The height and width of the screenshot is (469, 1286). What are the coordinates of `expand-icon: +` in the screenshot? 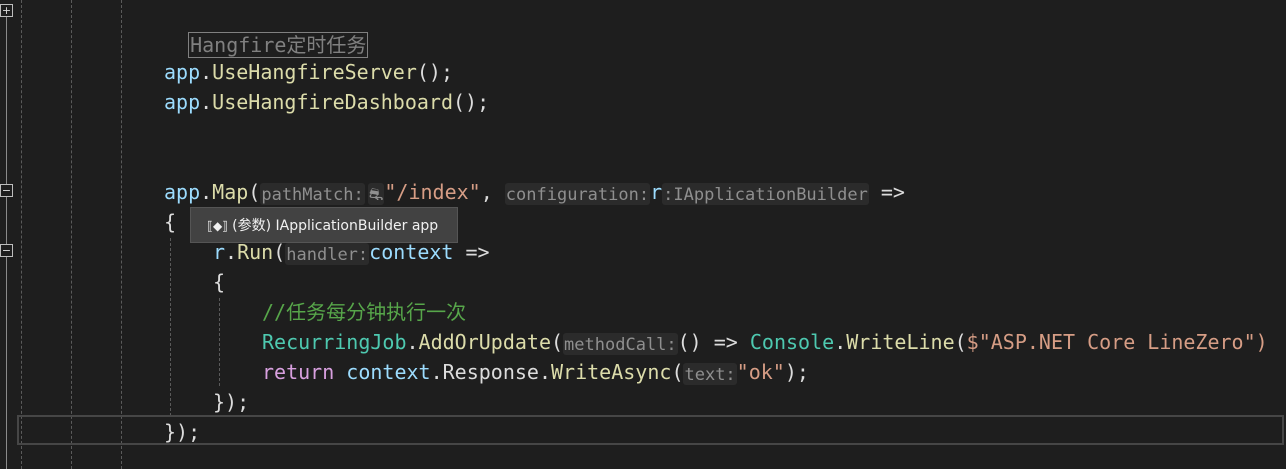 It's located at (6, 10).